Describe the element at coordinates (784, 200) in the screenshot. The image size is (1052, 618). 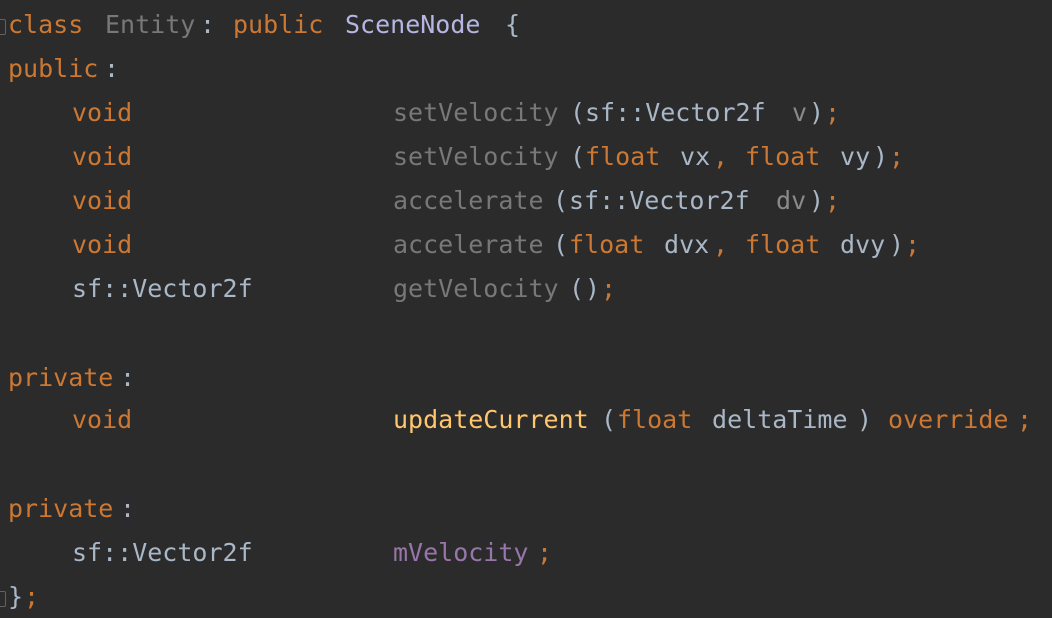
I see `param-name: dv` at that location.